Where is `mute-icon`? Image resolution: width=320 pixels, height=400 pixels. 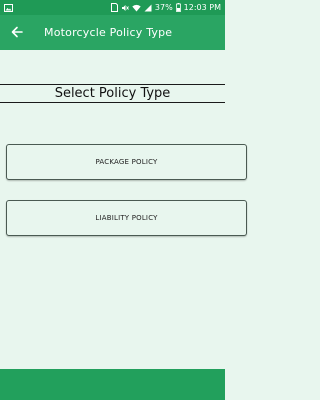 mute-icon is located at coordinates (125, 8).